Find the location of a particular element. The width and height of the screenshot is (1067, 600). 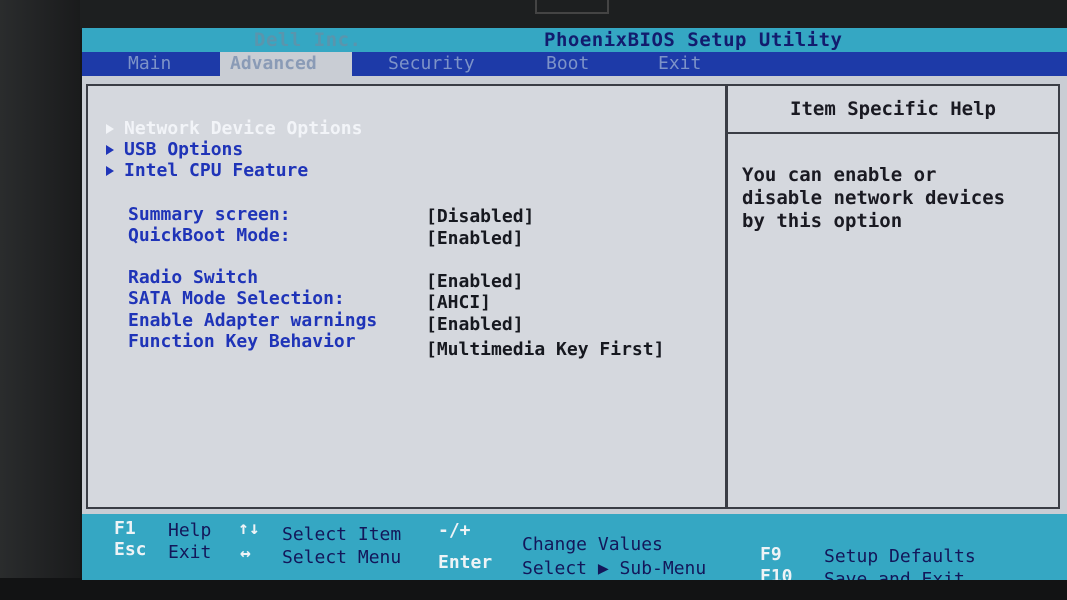

monitor-bezel-top is located at coordinates (533, 15).